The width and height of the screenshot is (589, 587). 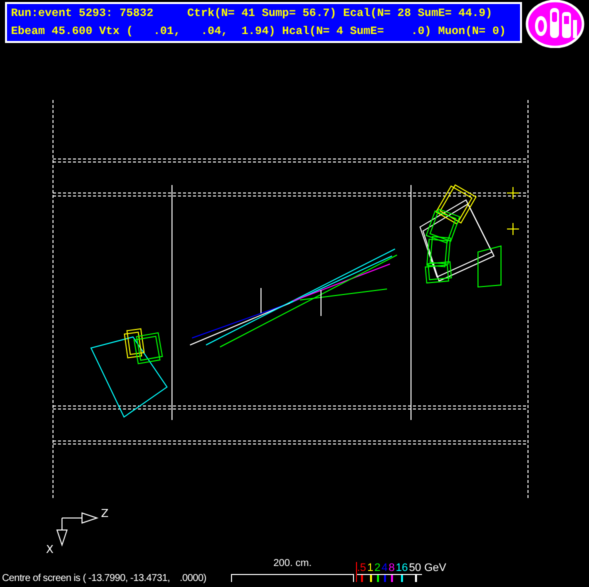 I want to click on emblem-icon, so click(x=555, y=24).